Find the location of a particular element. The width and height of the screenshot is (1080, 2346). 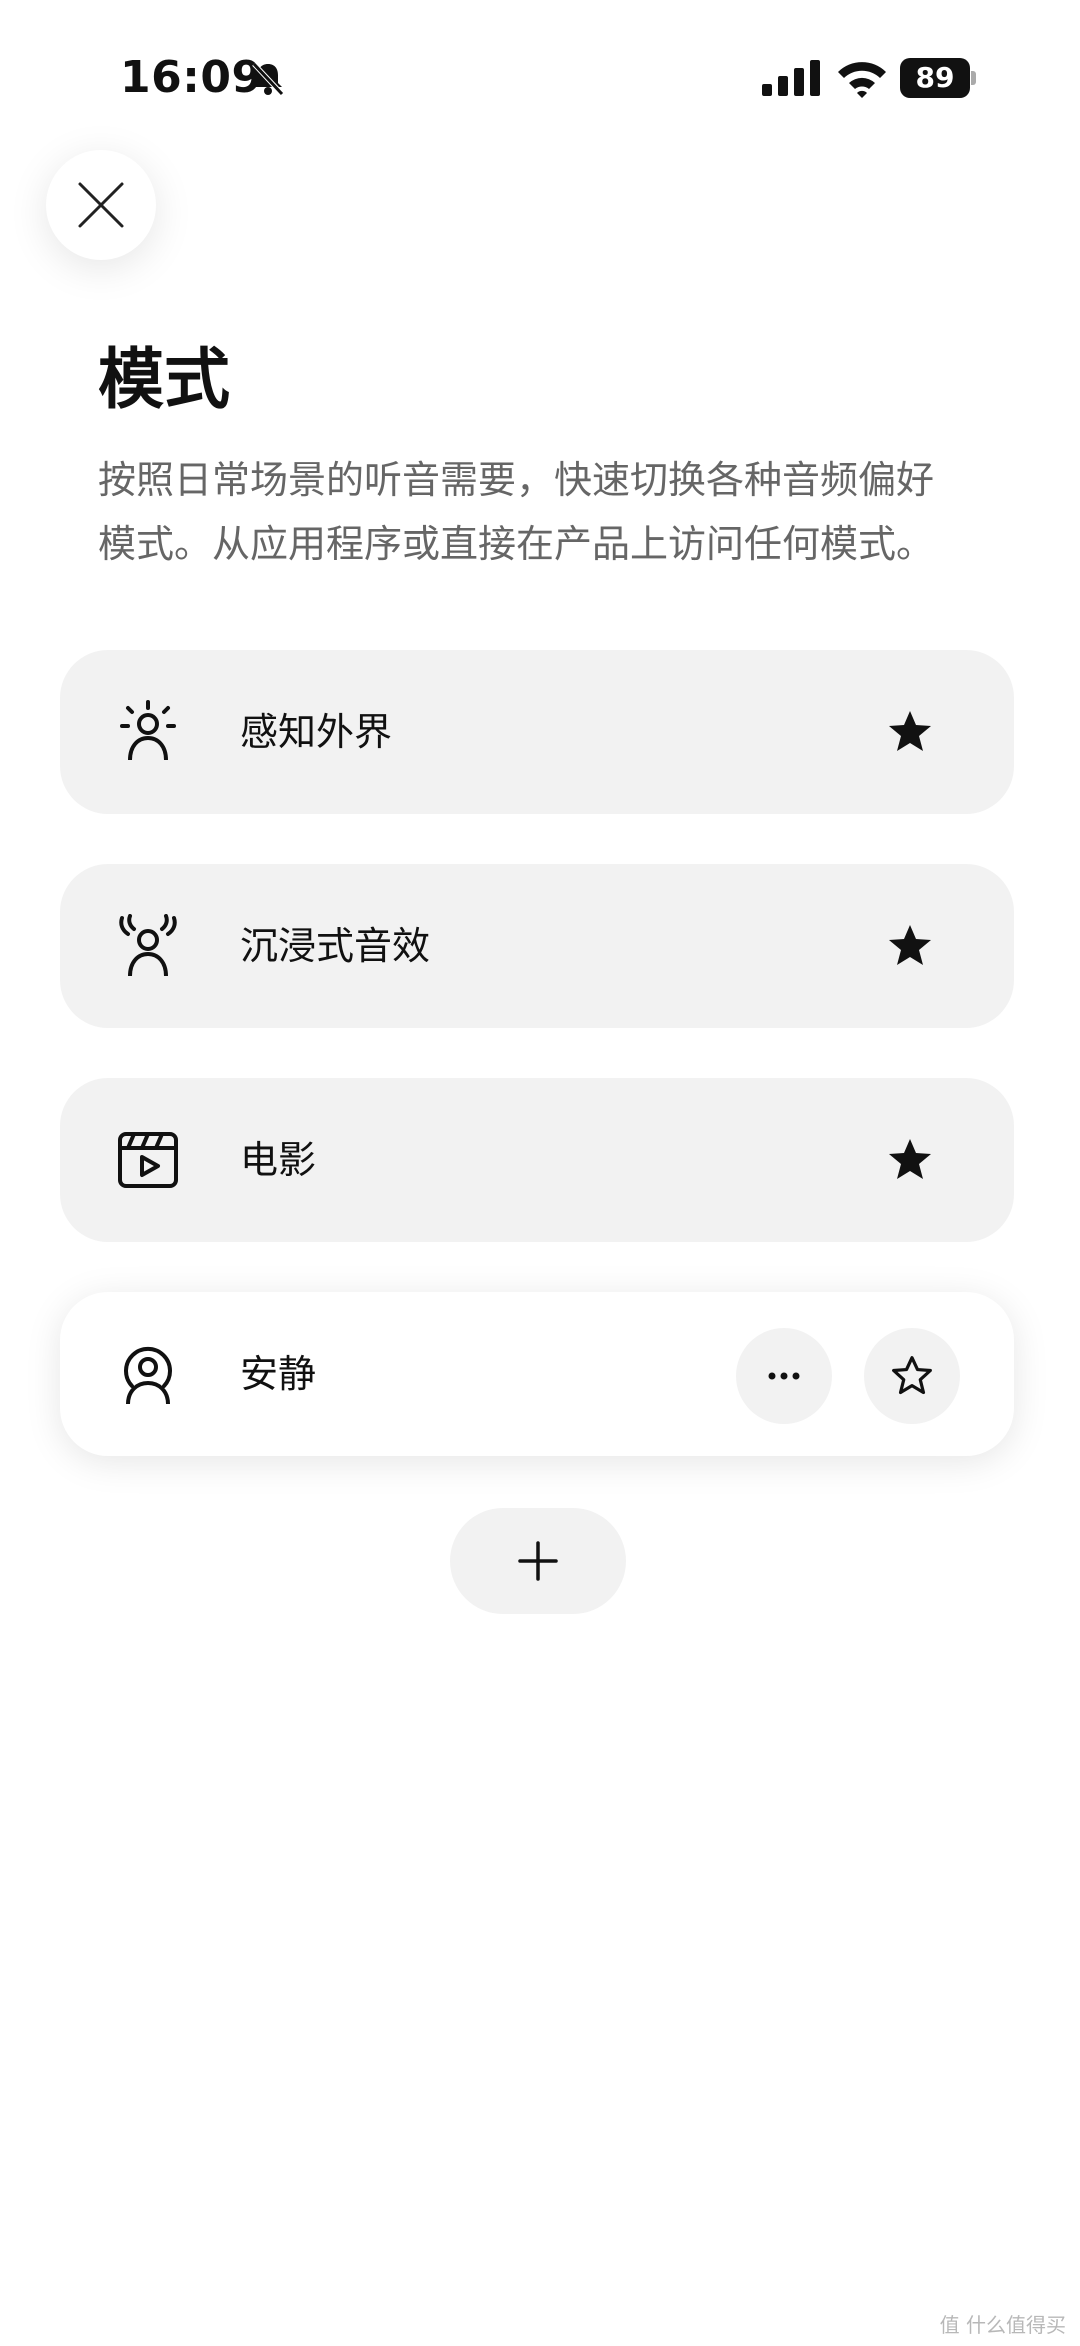

mode-card-aware: 感知外界 is located at coordinates (537, 732).